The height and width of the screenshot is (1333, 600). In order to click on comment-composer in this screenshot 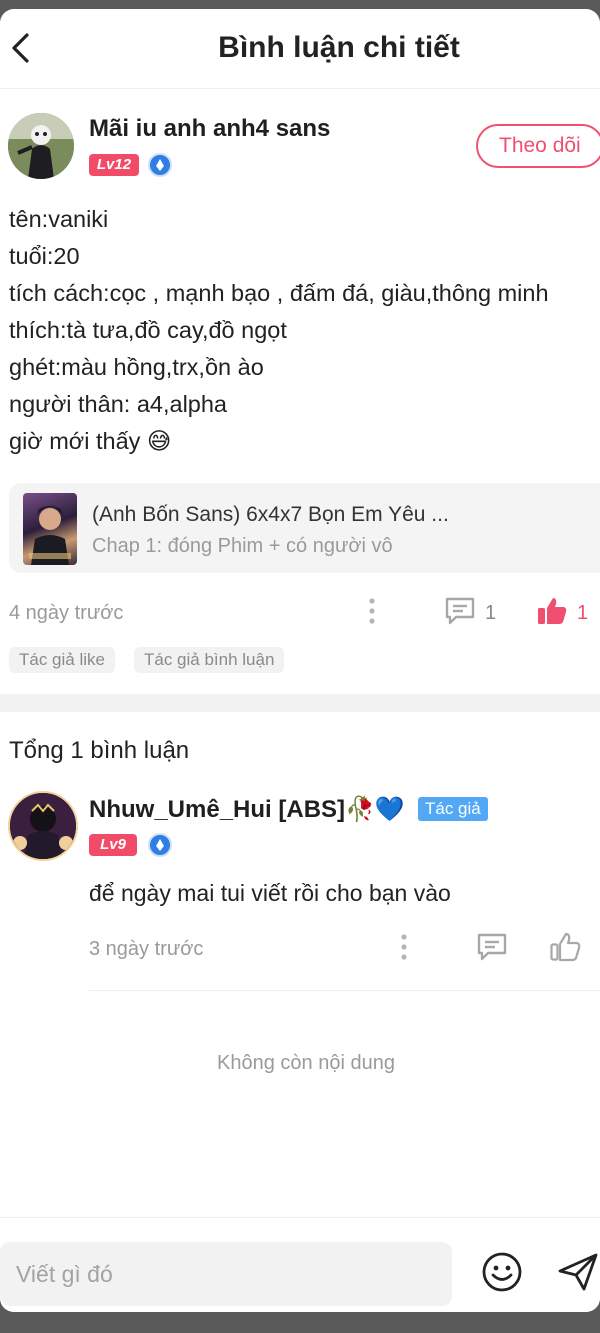, I will do `click(300, 1264)`.